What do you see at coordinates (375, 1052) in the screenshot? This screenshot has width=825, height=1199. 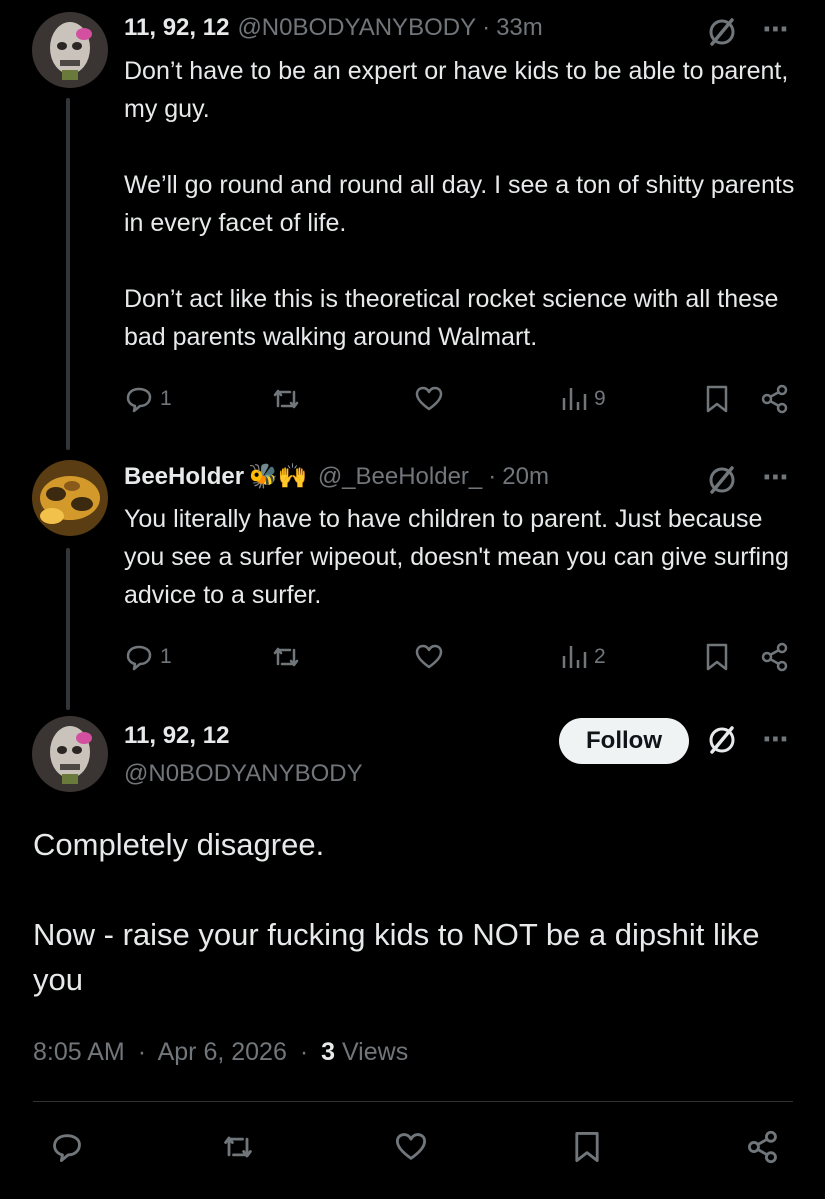 I see `views-label: Views` at bounding box center [375, 1052].